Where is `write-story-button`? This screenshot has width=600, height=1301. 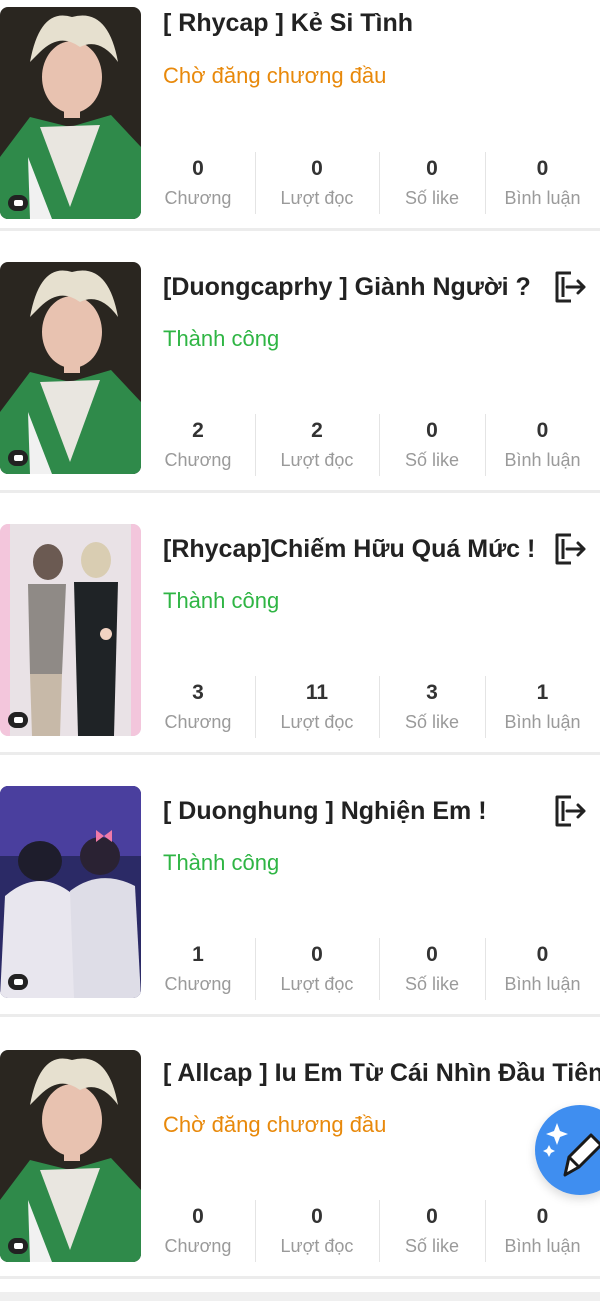
write-story-button is located at coordinates (567, 1150).